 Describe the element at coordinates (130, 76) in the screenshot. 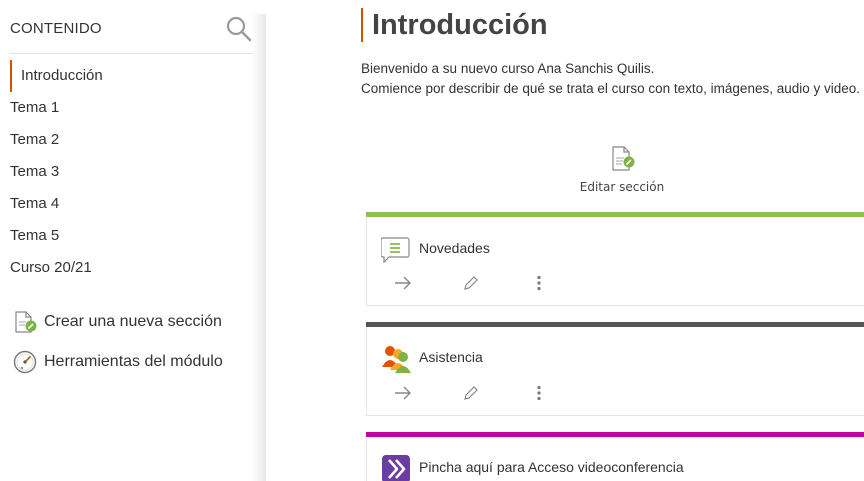

I see `sidebar-item-introduccion: Introducción` at that location.